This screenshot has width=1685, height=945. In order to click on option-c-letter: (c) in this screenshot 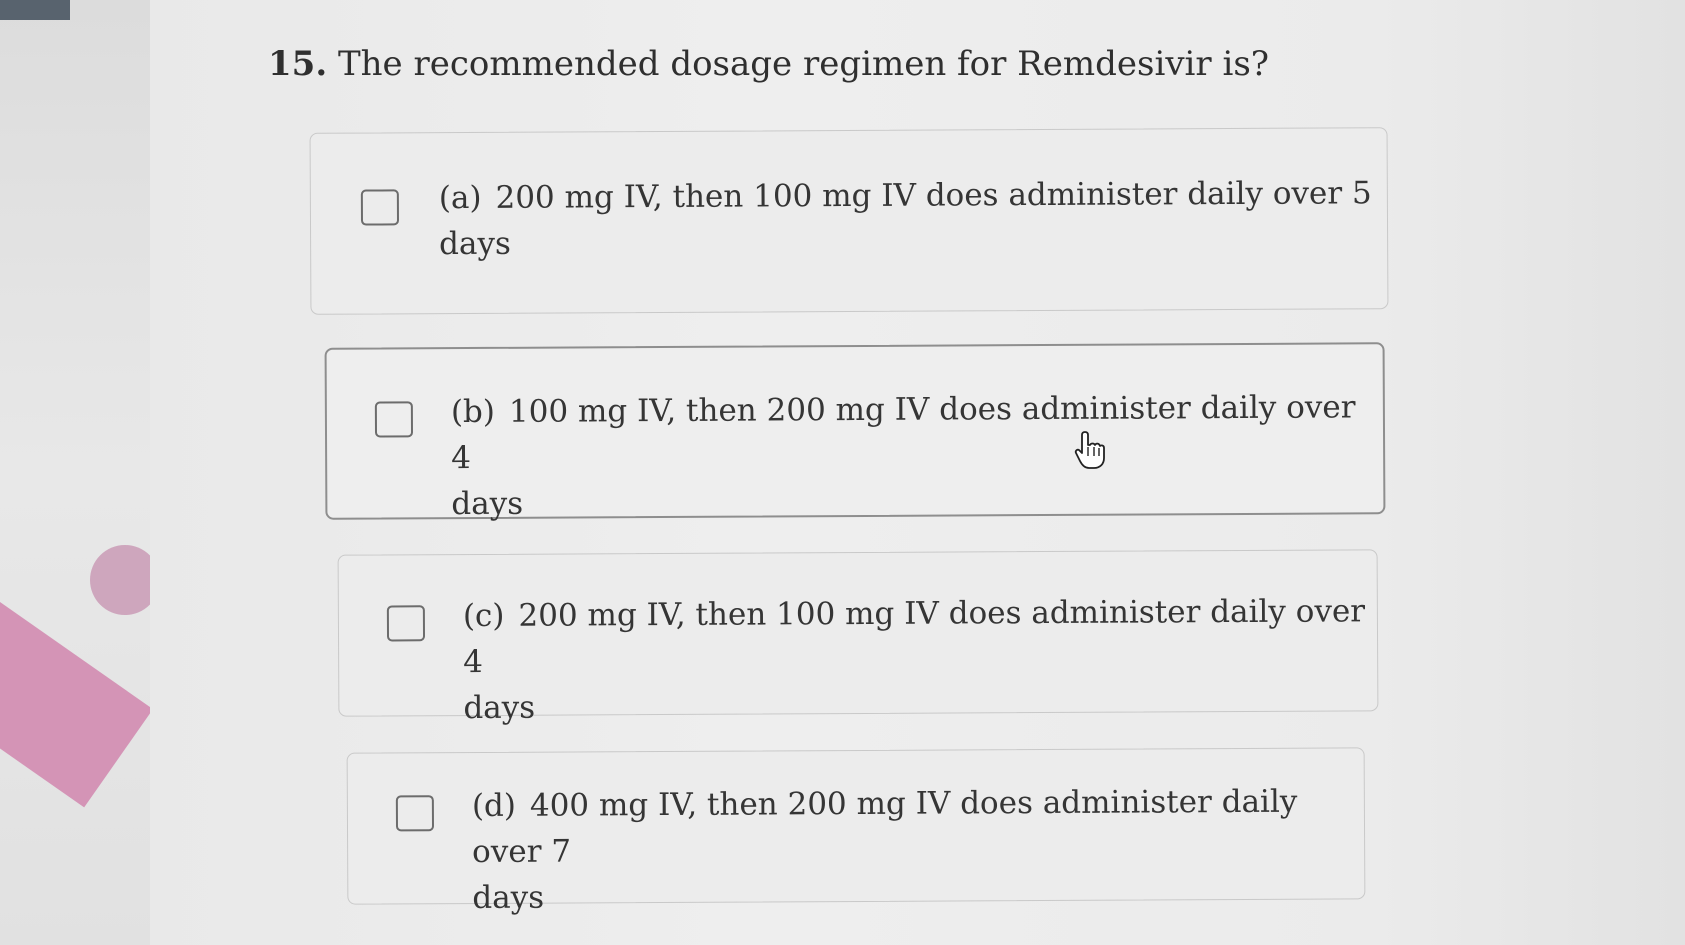, I will do `click(483, 616)`.